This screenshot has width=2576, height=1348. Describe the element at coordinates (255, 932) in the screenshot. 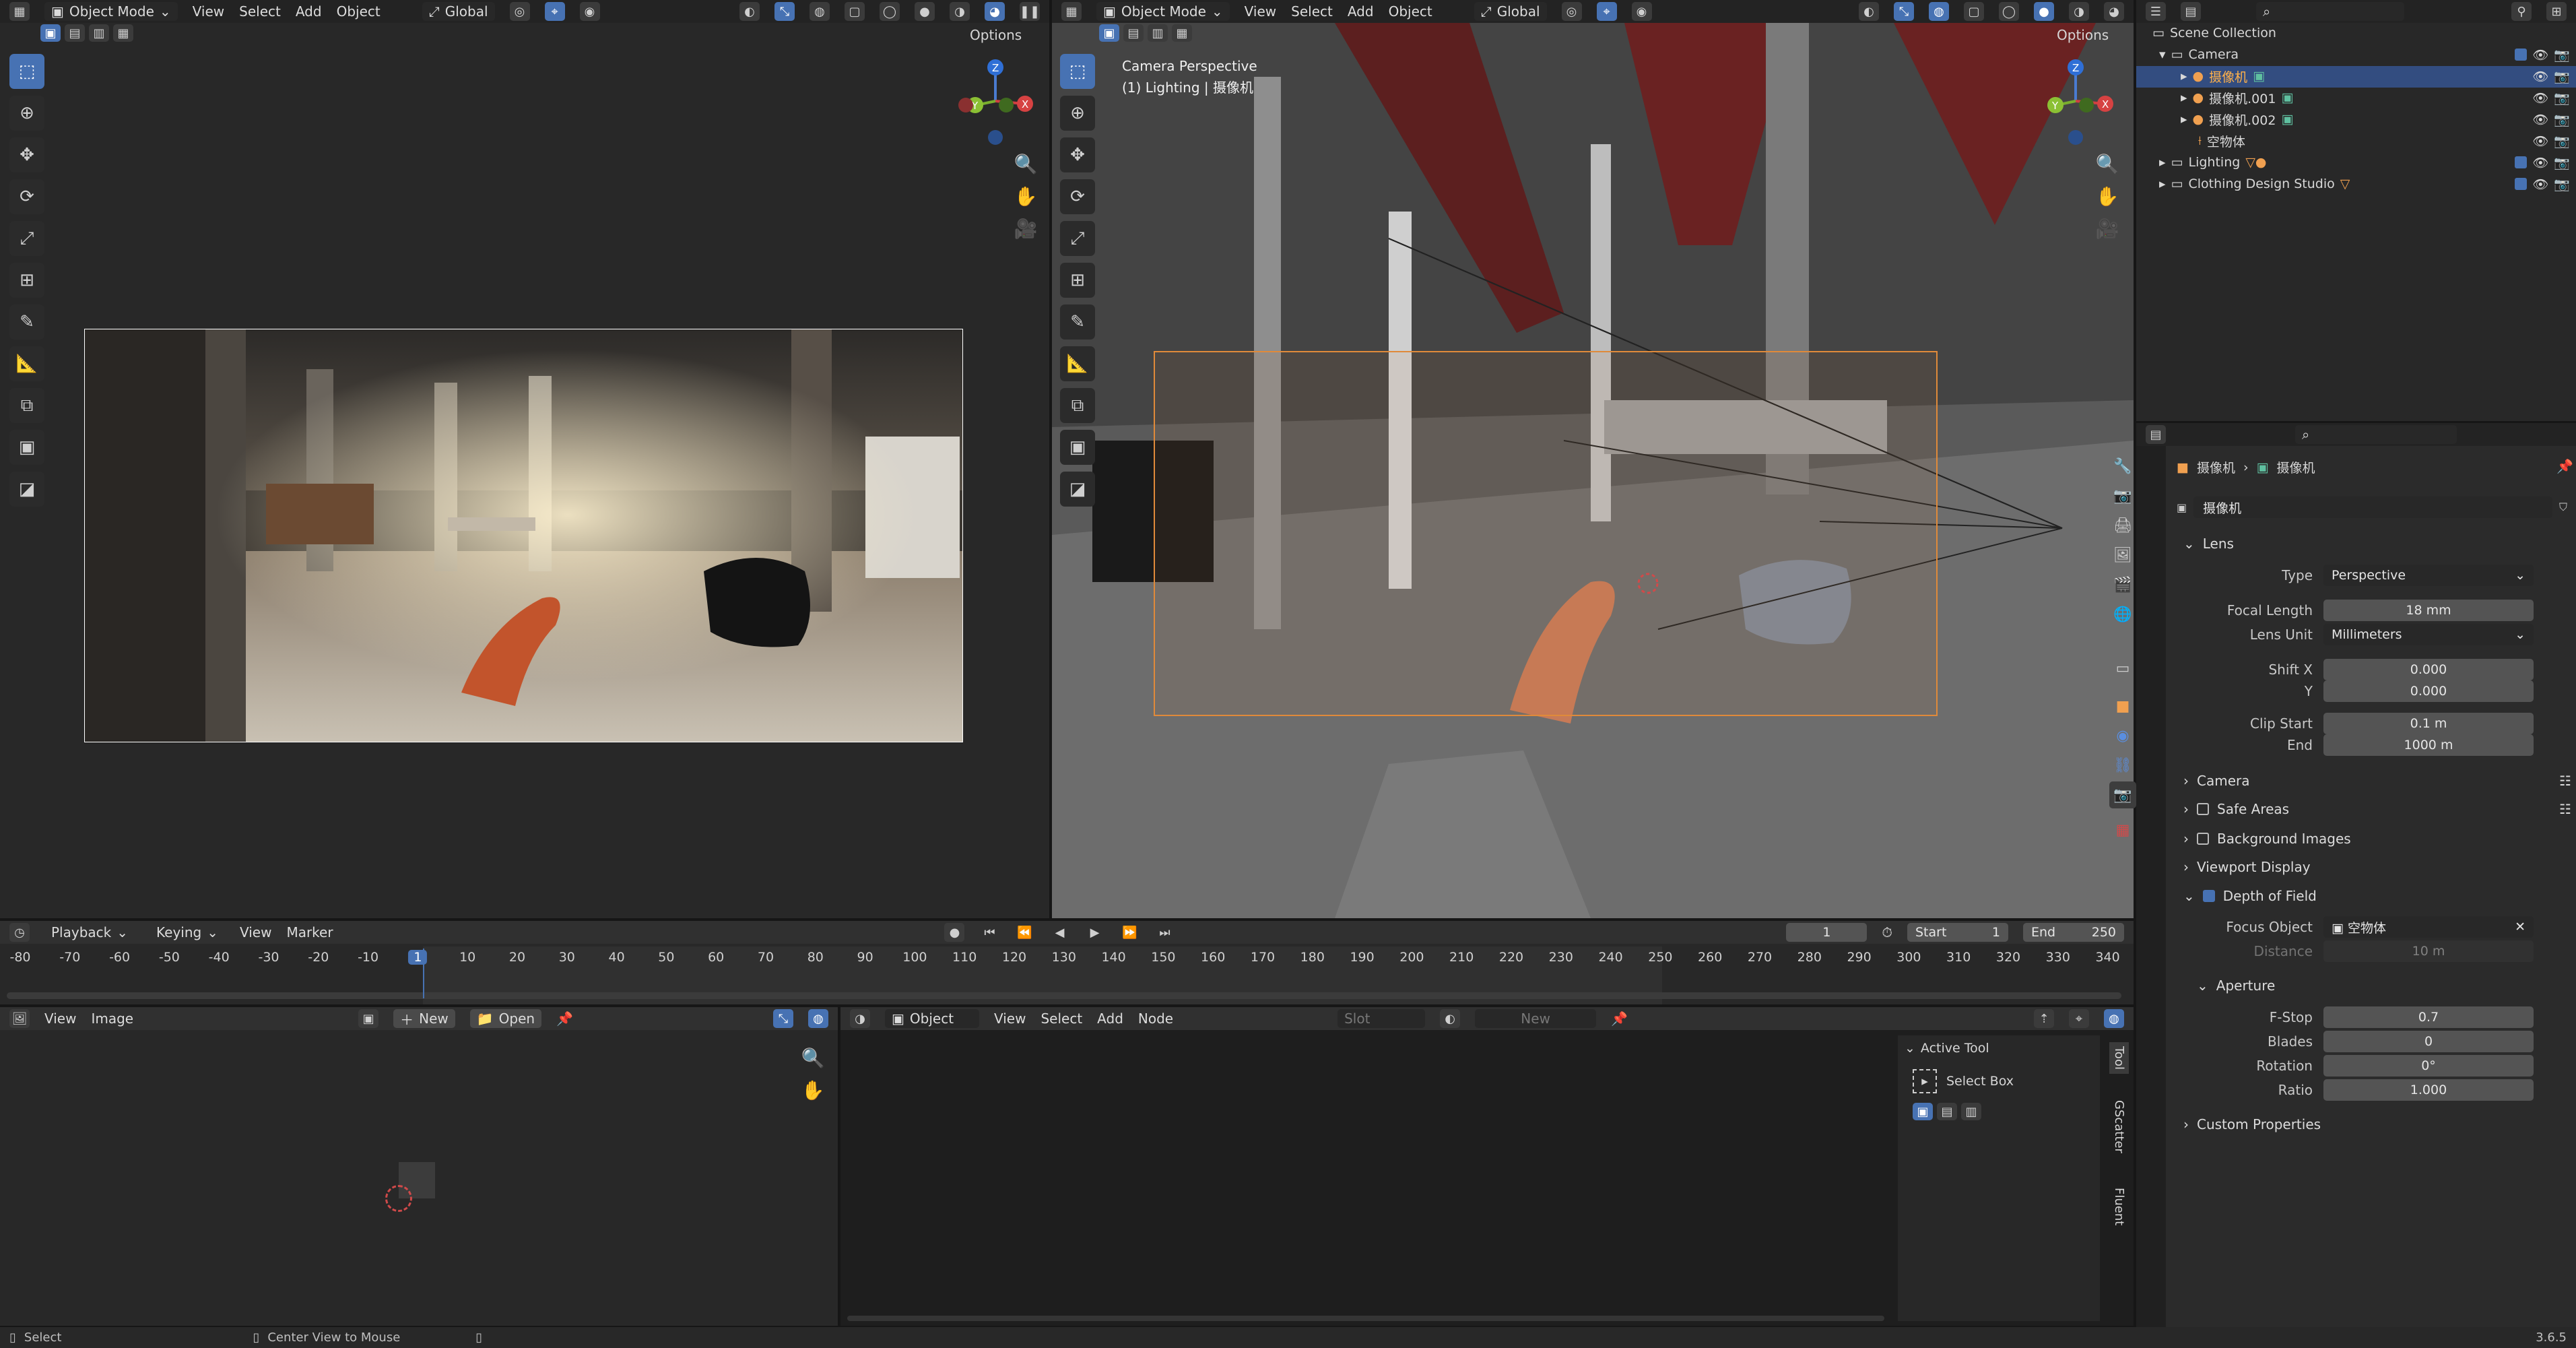

I see `timeline-menu-view: View` at that location.